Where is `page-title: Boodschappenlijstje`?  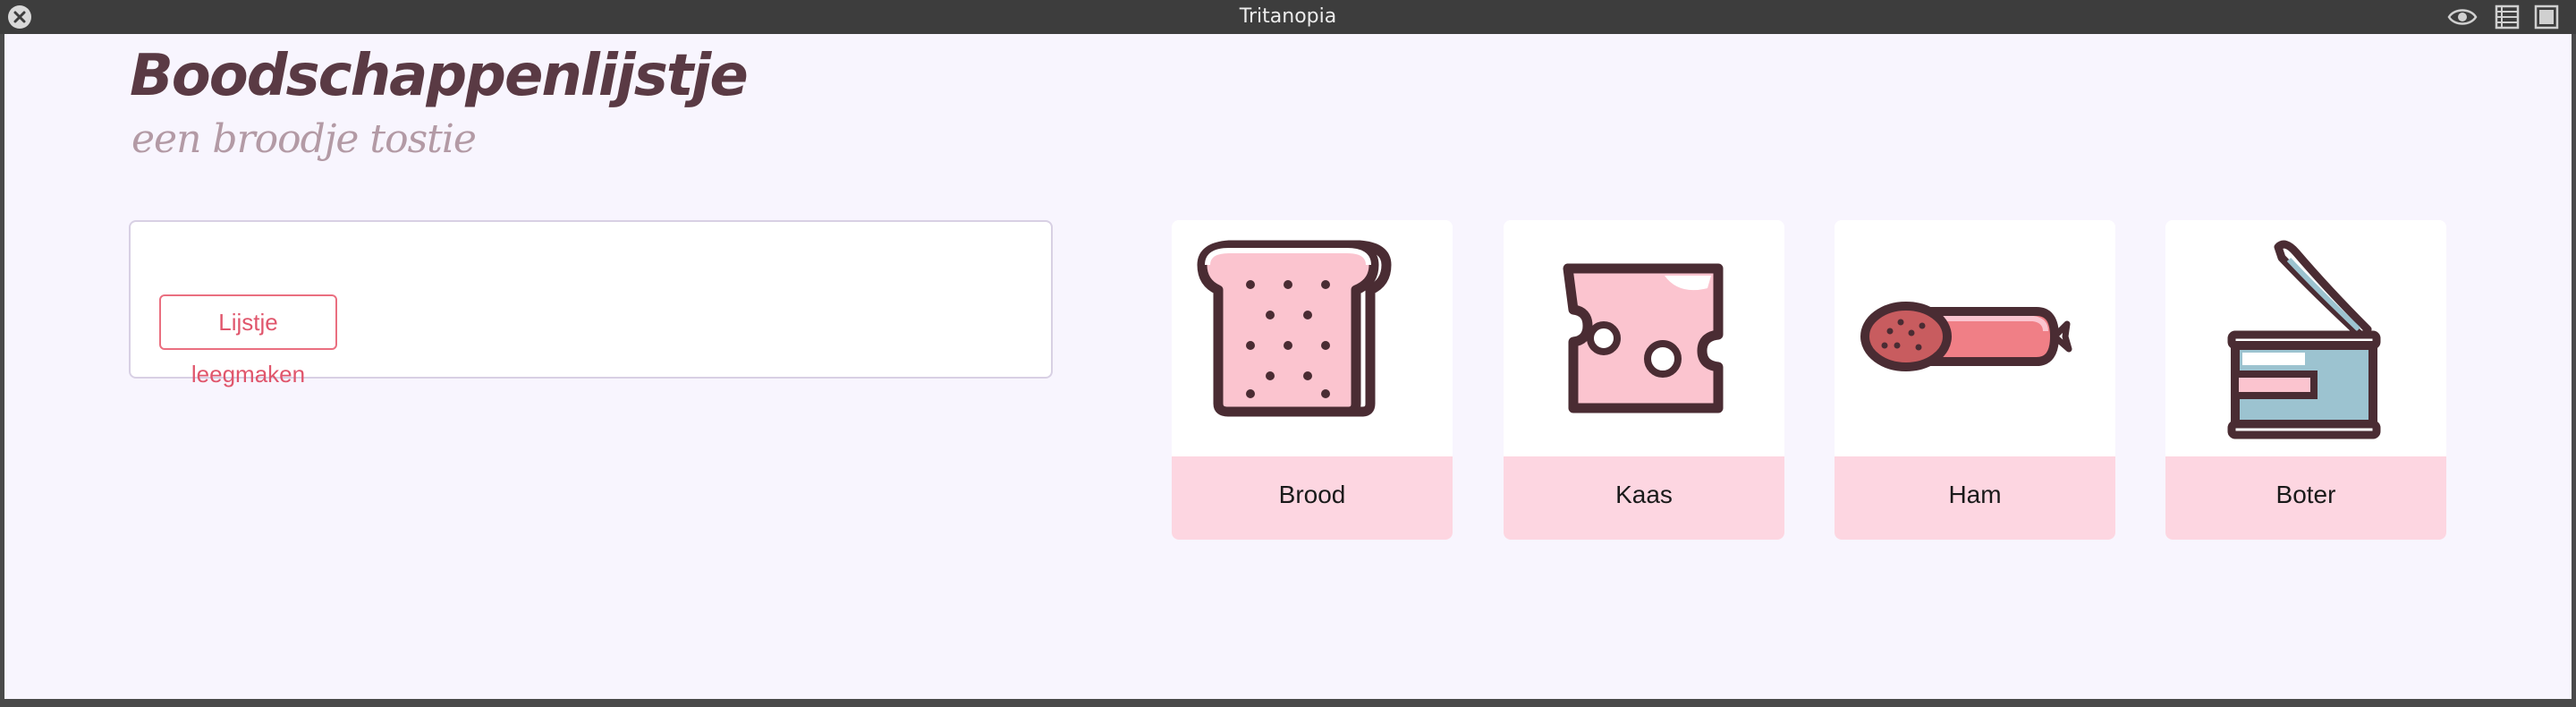 page-title: Boodschappenlijstje is located at coordinates (439, 76).